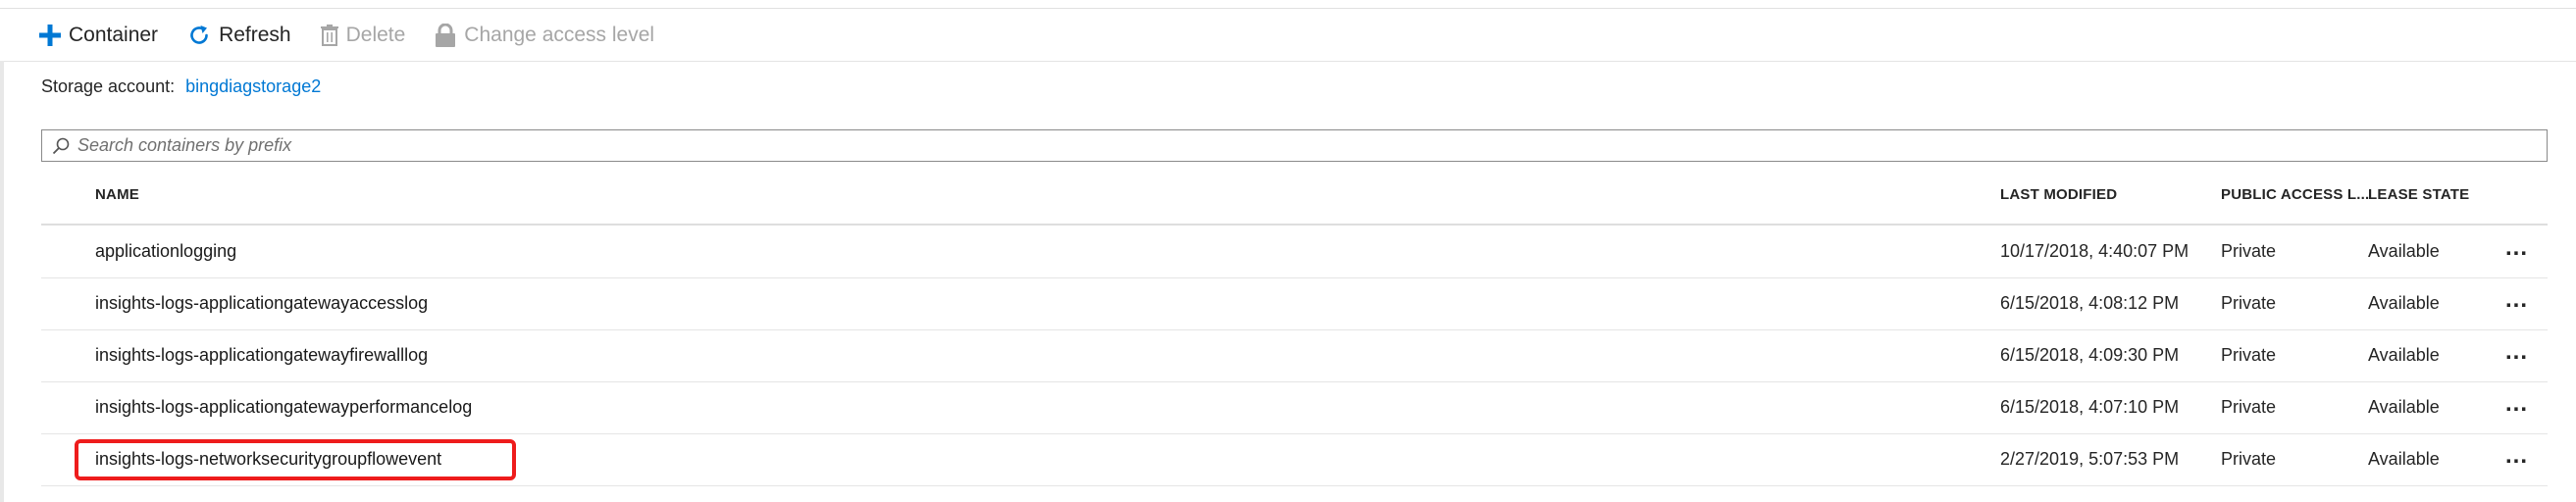 This screenshot has height=502, width=2576. I want to click on change-access-level-button: Change access level, so click(544, 35).